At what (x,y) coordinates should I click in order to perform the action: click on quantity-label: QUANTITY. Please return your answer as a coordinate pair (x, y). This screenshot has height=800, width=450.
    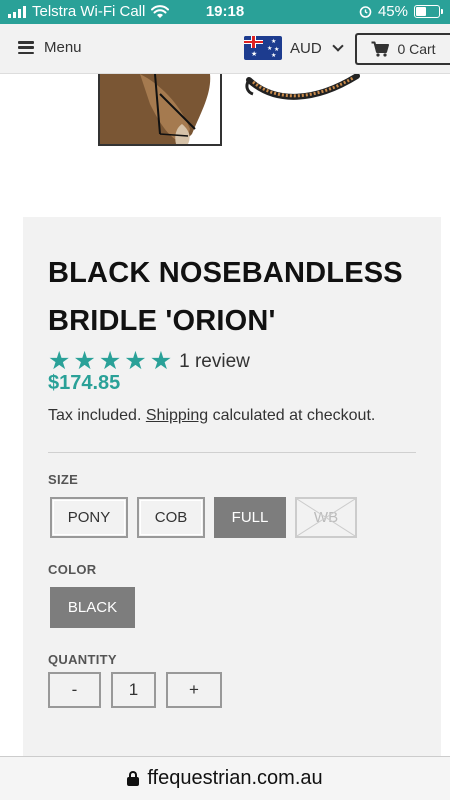
    Looking at the image, I should click on (82, 659).